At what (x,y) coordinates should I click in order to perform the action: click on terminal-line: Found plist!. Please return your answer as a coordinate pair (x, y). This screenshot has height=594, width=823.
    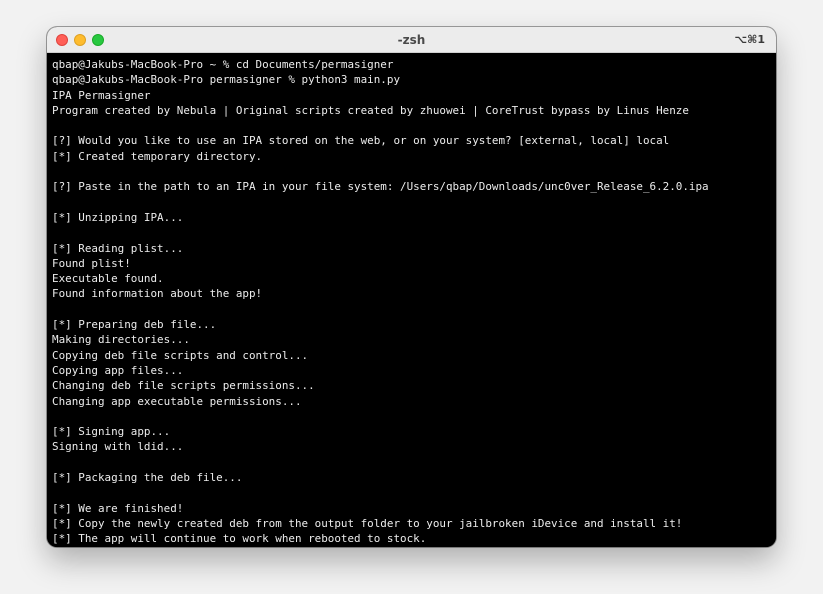
    Looking at the image, I should click on (91, 263).